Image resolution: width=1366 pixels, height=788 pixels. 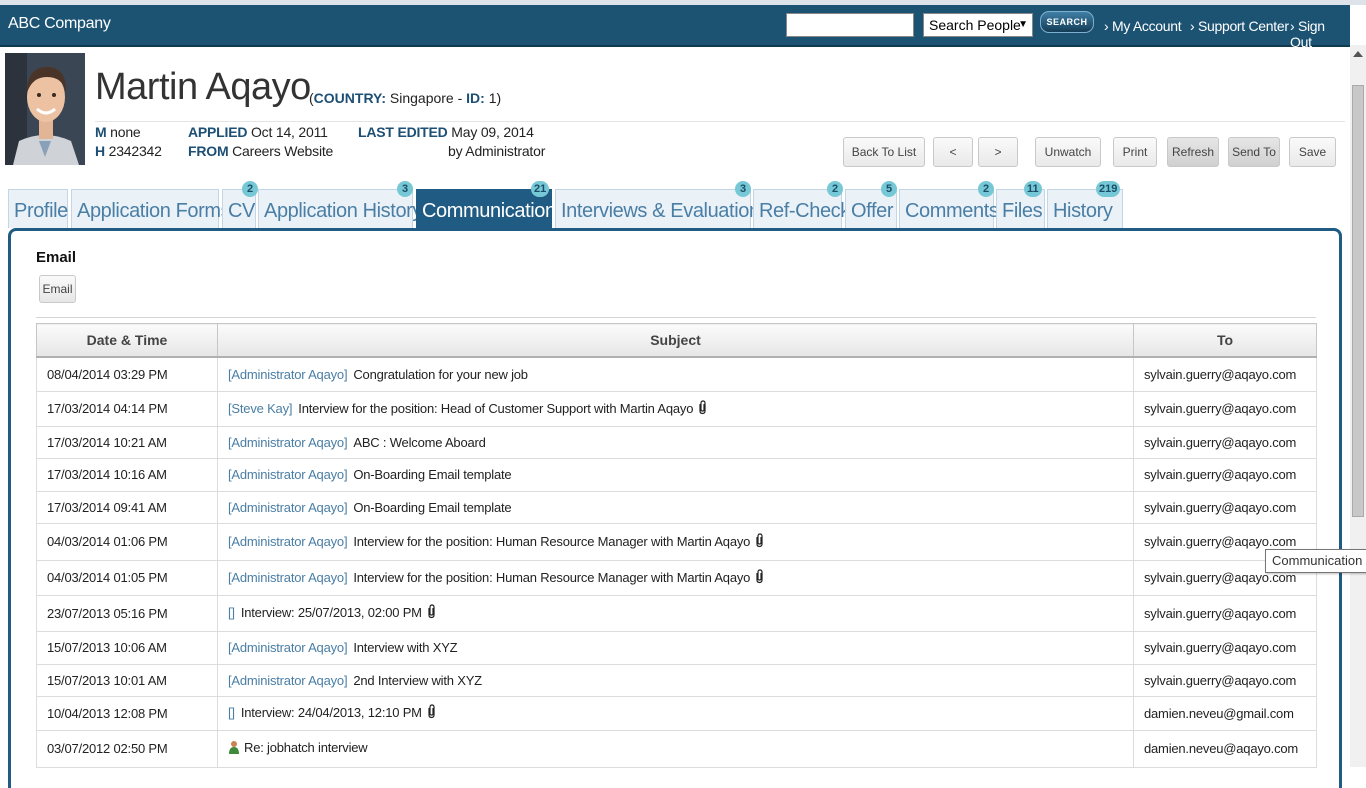 What do you see at coordinates (1067, 22) in the screenshot?
I see `search-button: SEARCH` at bounding box center [1067, 22].